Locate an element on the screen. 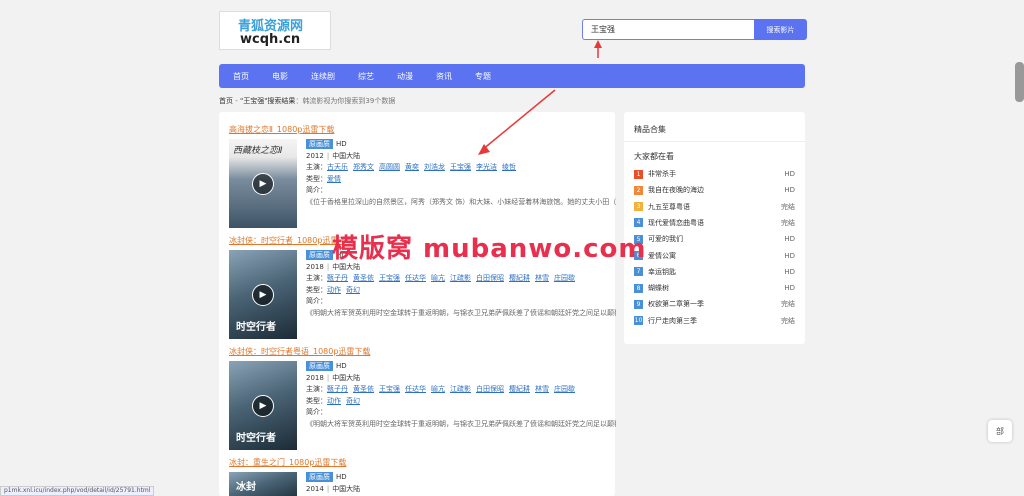 Image resolution: width=1024 pixels, height=496 pixels. rank-item: 7 幸运钥匙 HD is located at coordinates (714, 272).